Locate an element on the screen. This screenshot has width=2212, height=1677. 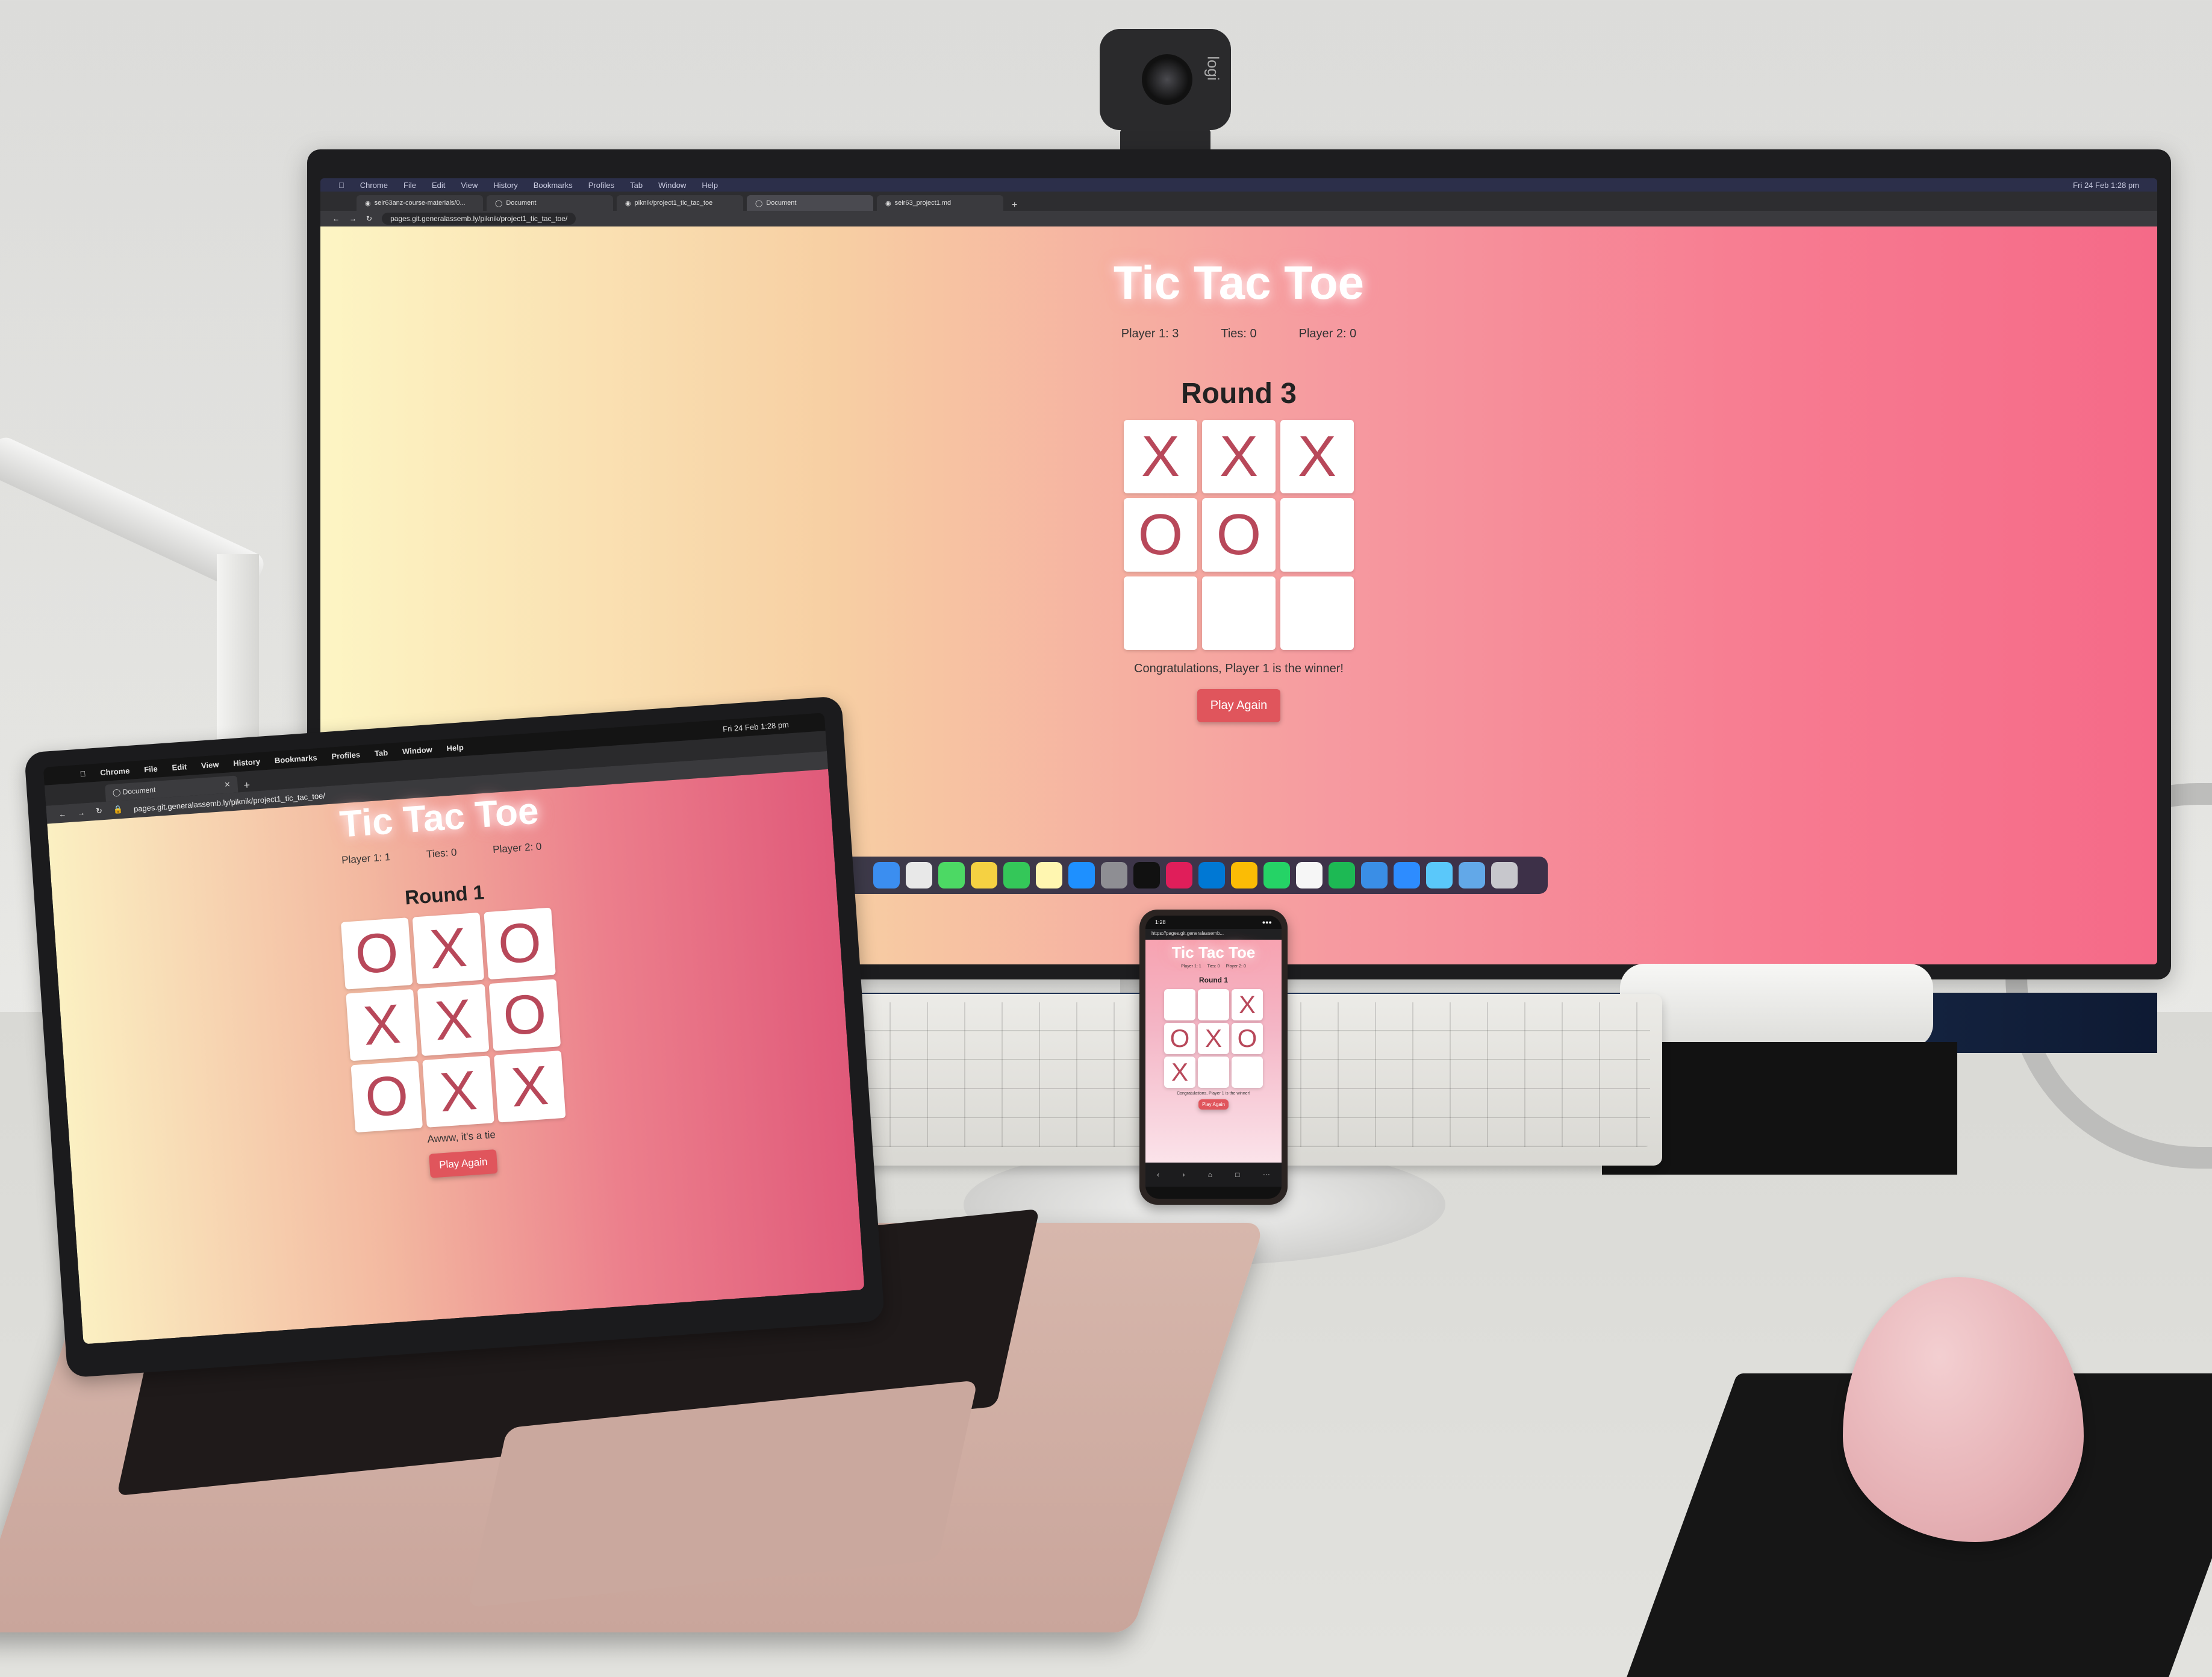
tabs-icon: □ is located at coordinates (1237, 1174).